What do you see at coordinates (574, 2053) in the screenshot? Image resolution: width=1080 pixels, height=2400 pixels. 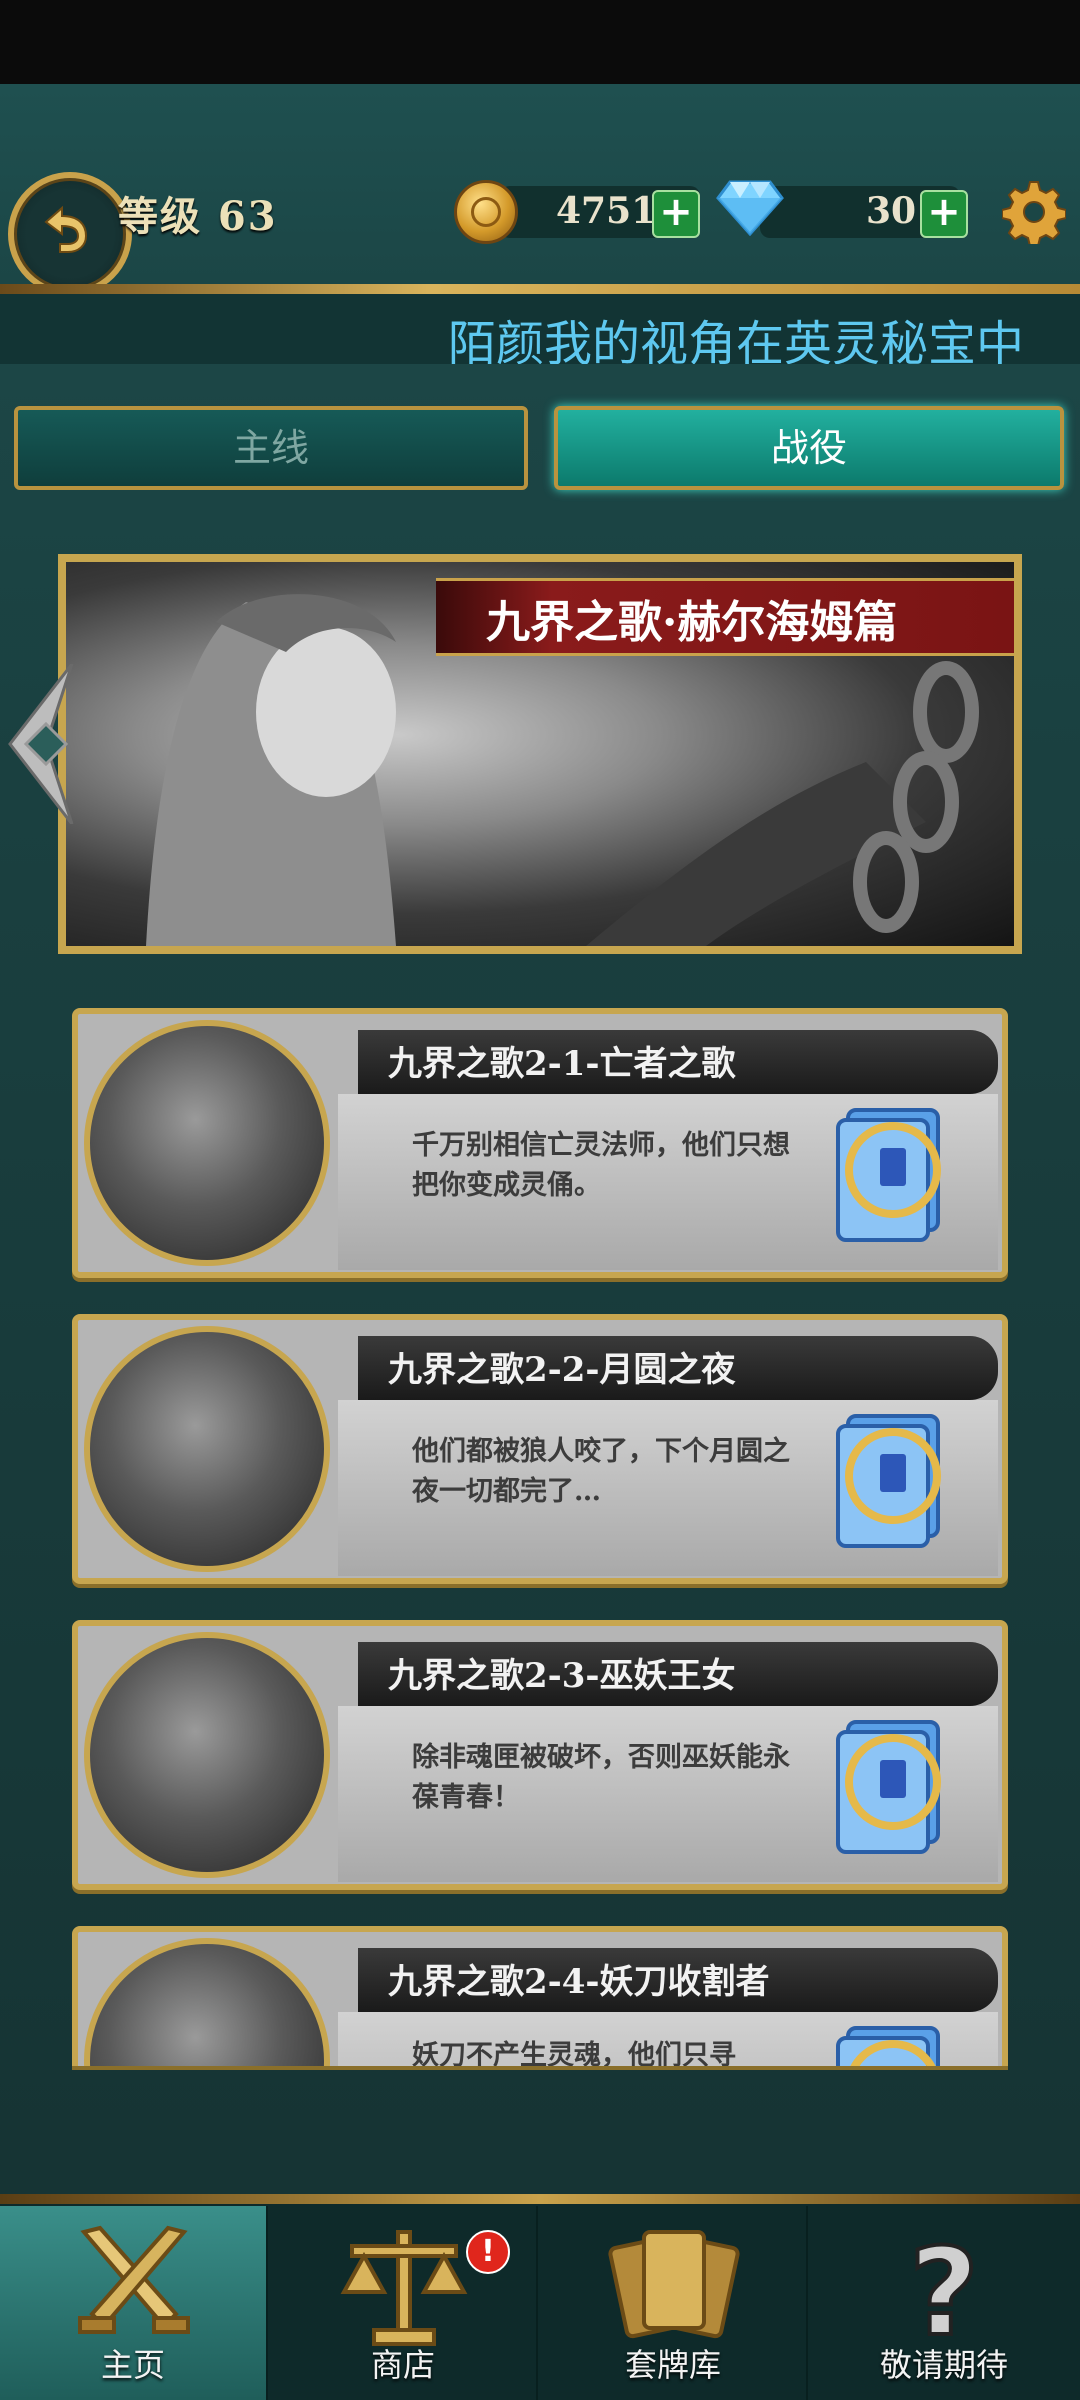 I see `chapter-description: 妖刀不产生灵魂，他们只寻` at bounding box center [574, 2053].